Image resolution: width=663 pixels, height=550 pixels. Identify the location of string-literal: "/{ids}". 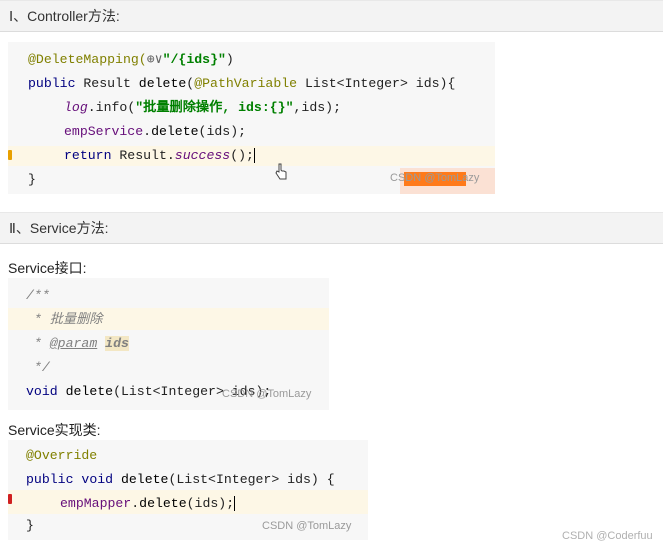
(194, 59).